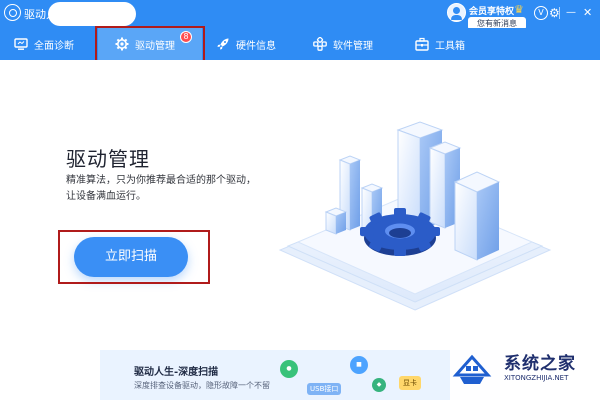 This screenshot has width=600, height=400. I want to click on tab-software-management: 软件管理, so click(343, 44).